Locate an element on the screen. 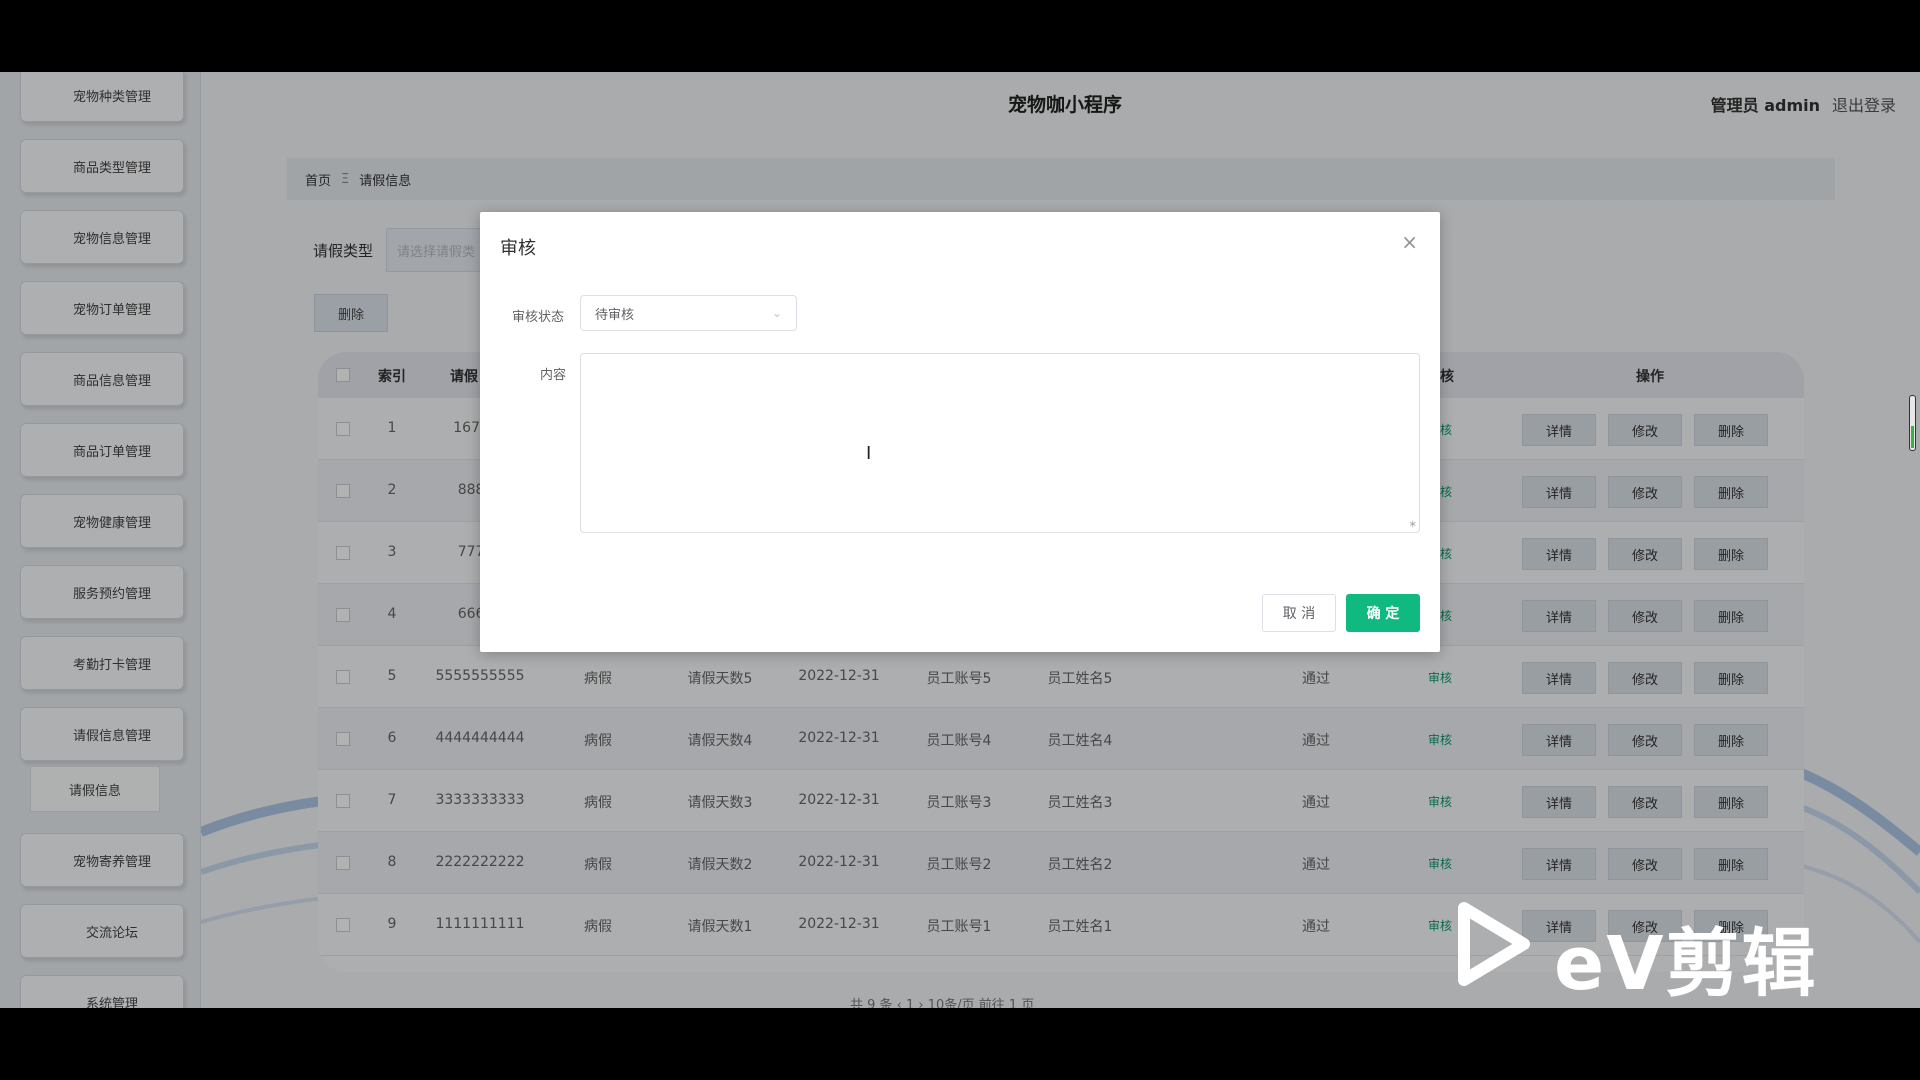 Image resolution: width=1920 pixels, height=1080 pixels. audit-status-select: 待审核 ⌄ is located at coordinates (688, 313).